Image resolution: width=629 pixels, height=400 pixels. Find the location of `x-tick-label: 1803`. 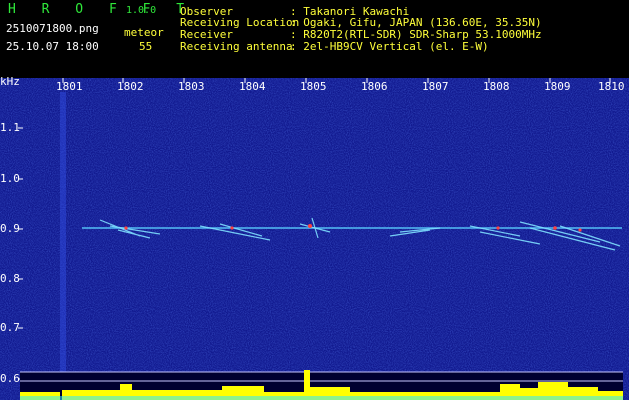

x-tick-label: 1803 is located at coordinates (191, 86).